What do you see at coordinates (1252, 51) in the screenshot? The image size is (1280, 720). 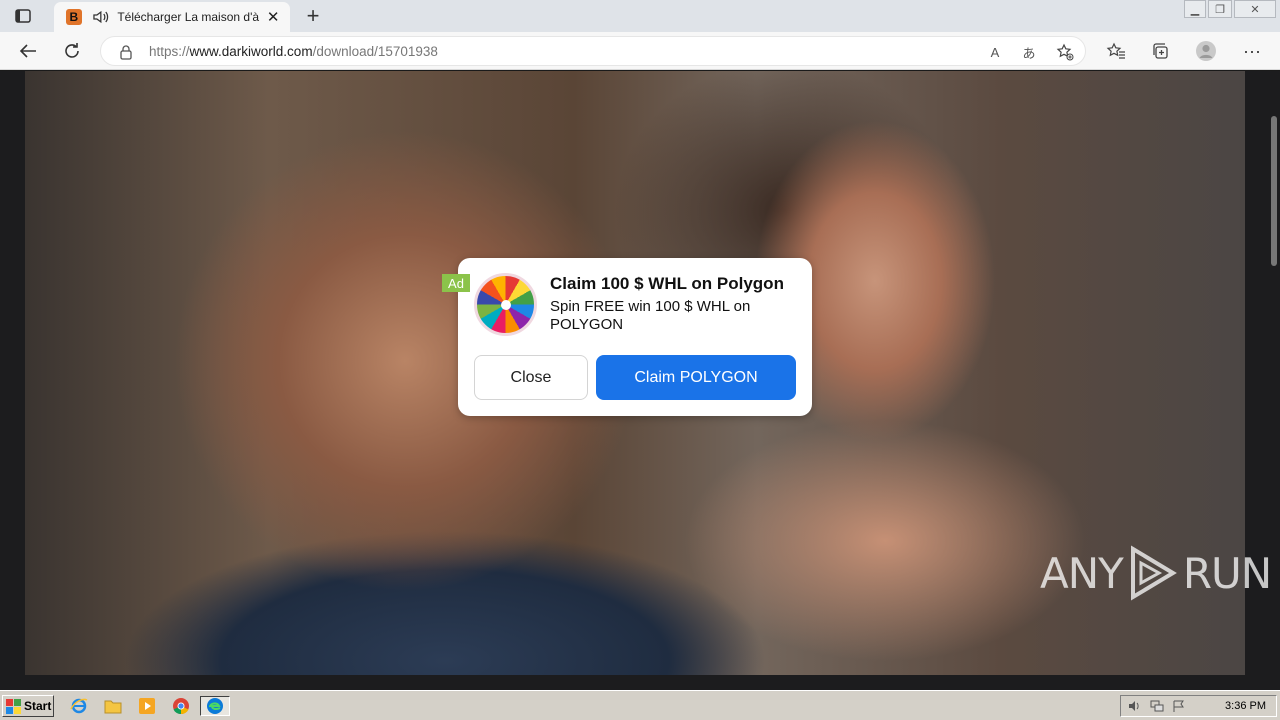 I see `more-icon: ···` at bounding box center [1252, 51].